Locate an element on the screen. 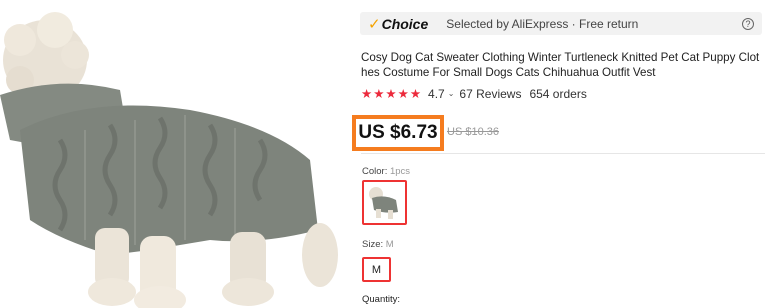  quantity-label: Quantity: is located at coordinates (381, 299).